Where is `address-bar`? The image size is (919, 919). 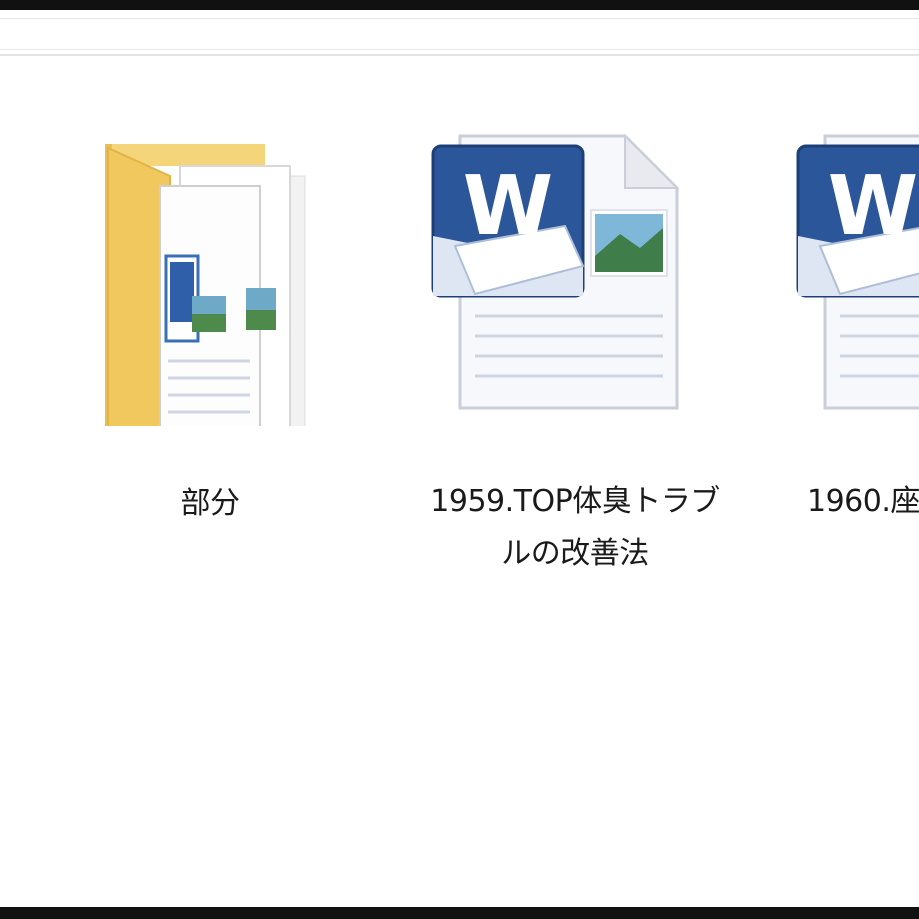 address-bar is located at coordinates (459, 33).